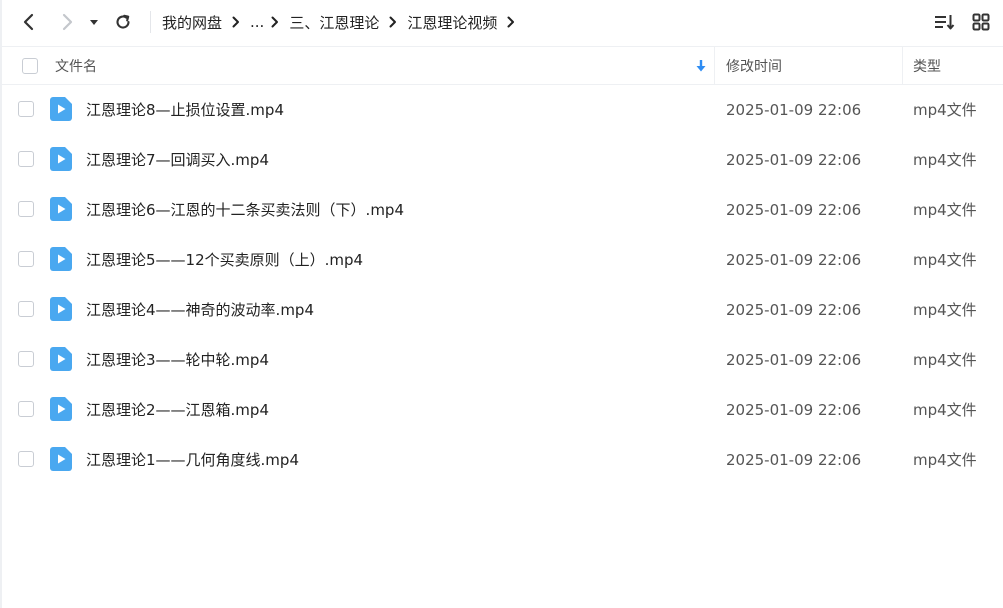 The height and width of the screenshot is (608, 1003). Describe the element at coordinates (452, 22) in the screenshot. I see `breadcrumb-item-current: 江恩理论视频` at that location.